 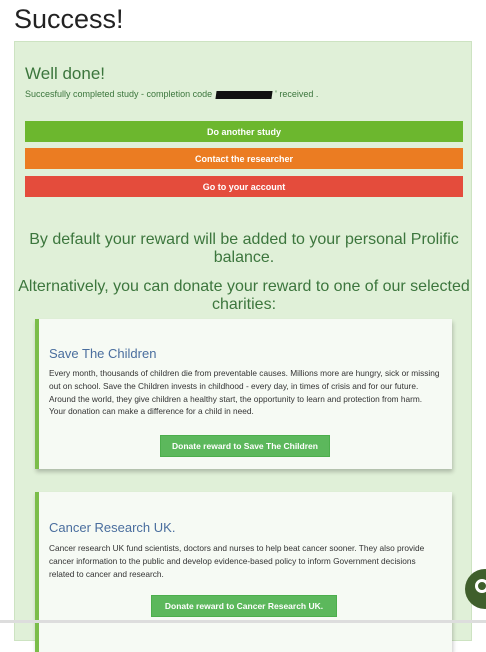 I want to click on redacted-completion-code, so click(x=244, y=94).